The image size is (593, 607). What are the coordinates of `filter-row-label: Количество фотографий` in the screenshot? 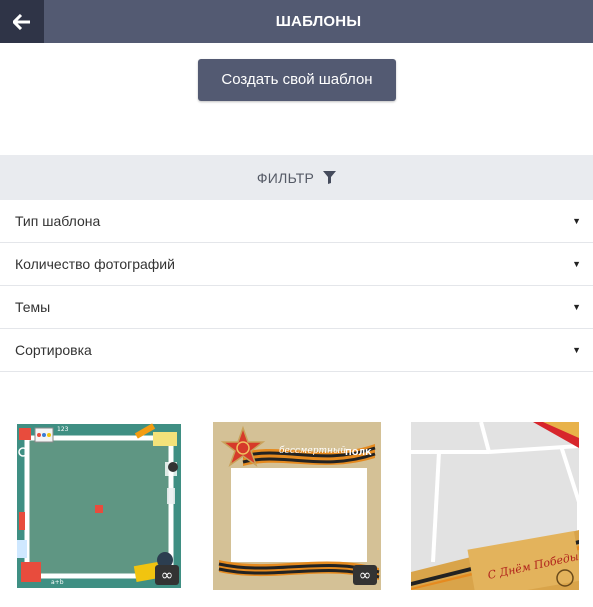 It's located at (95, 264).